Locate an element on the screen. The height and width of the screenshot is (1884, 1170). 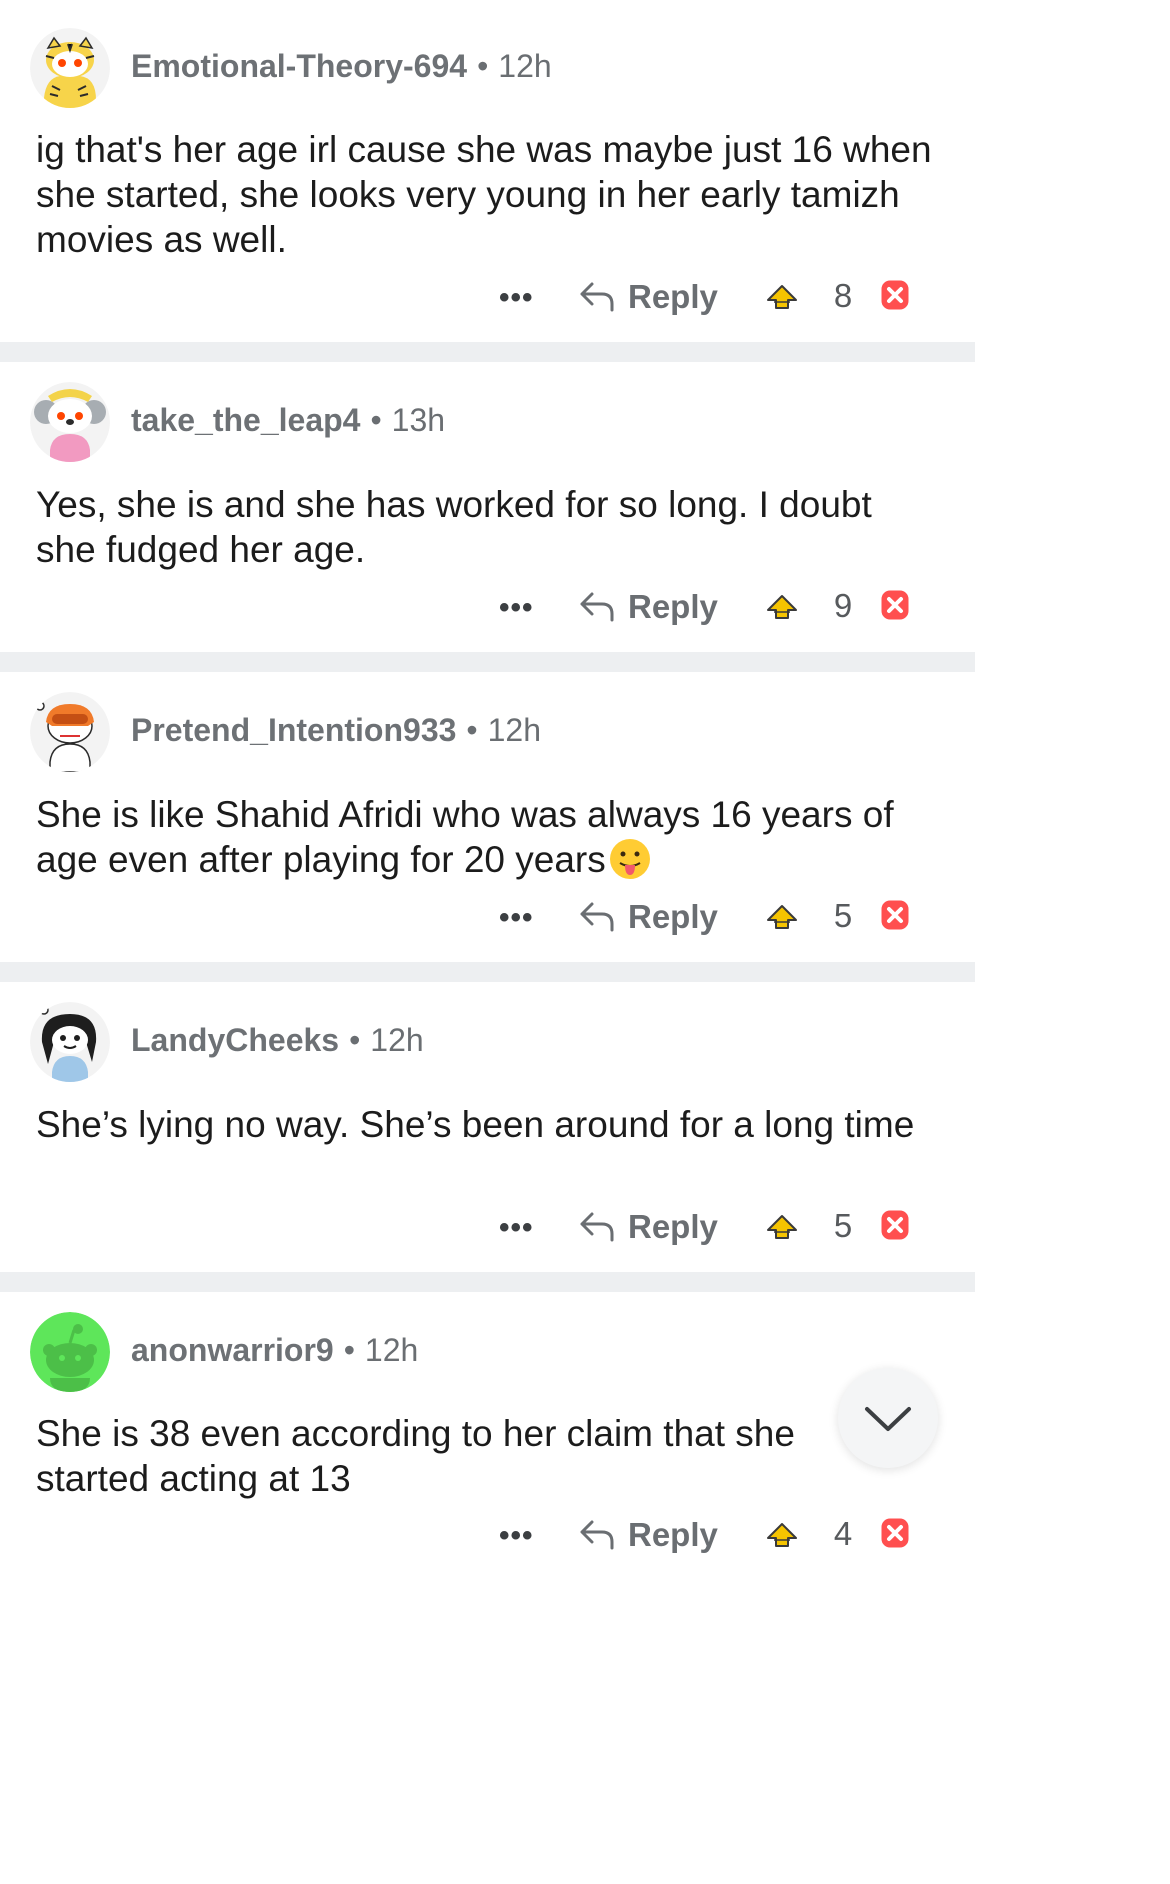
scroll-down-button is located at coordinates (888, 1418).